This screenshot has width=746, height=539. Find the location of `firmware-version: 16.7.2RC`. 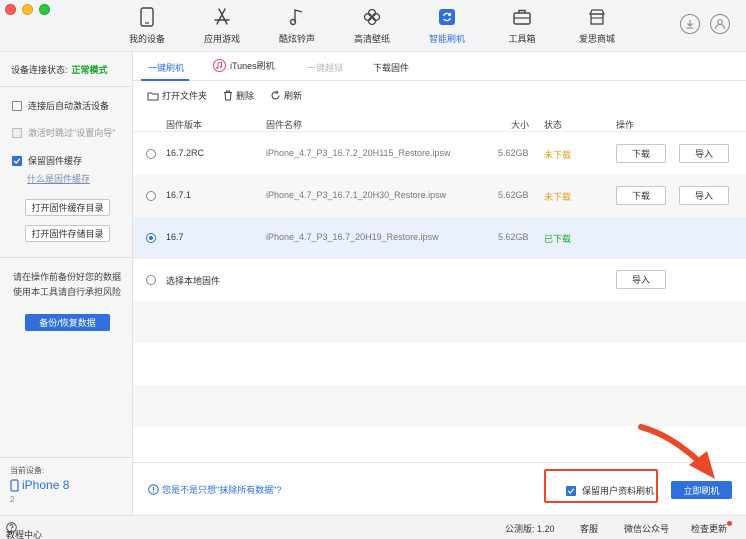

firmware-version: 16.7.2RC is located at coordinates (185, 153).